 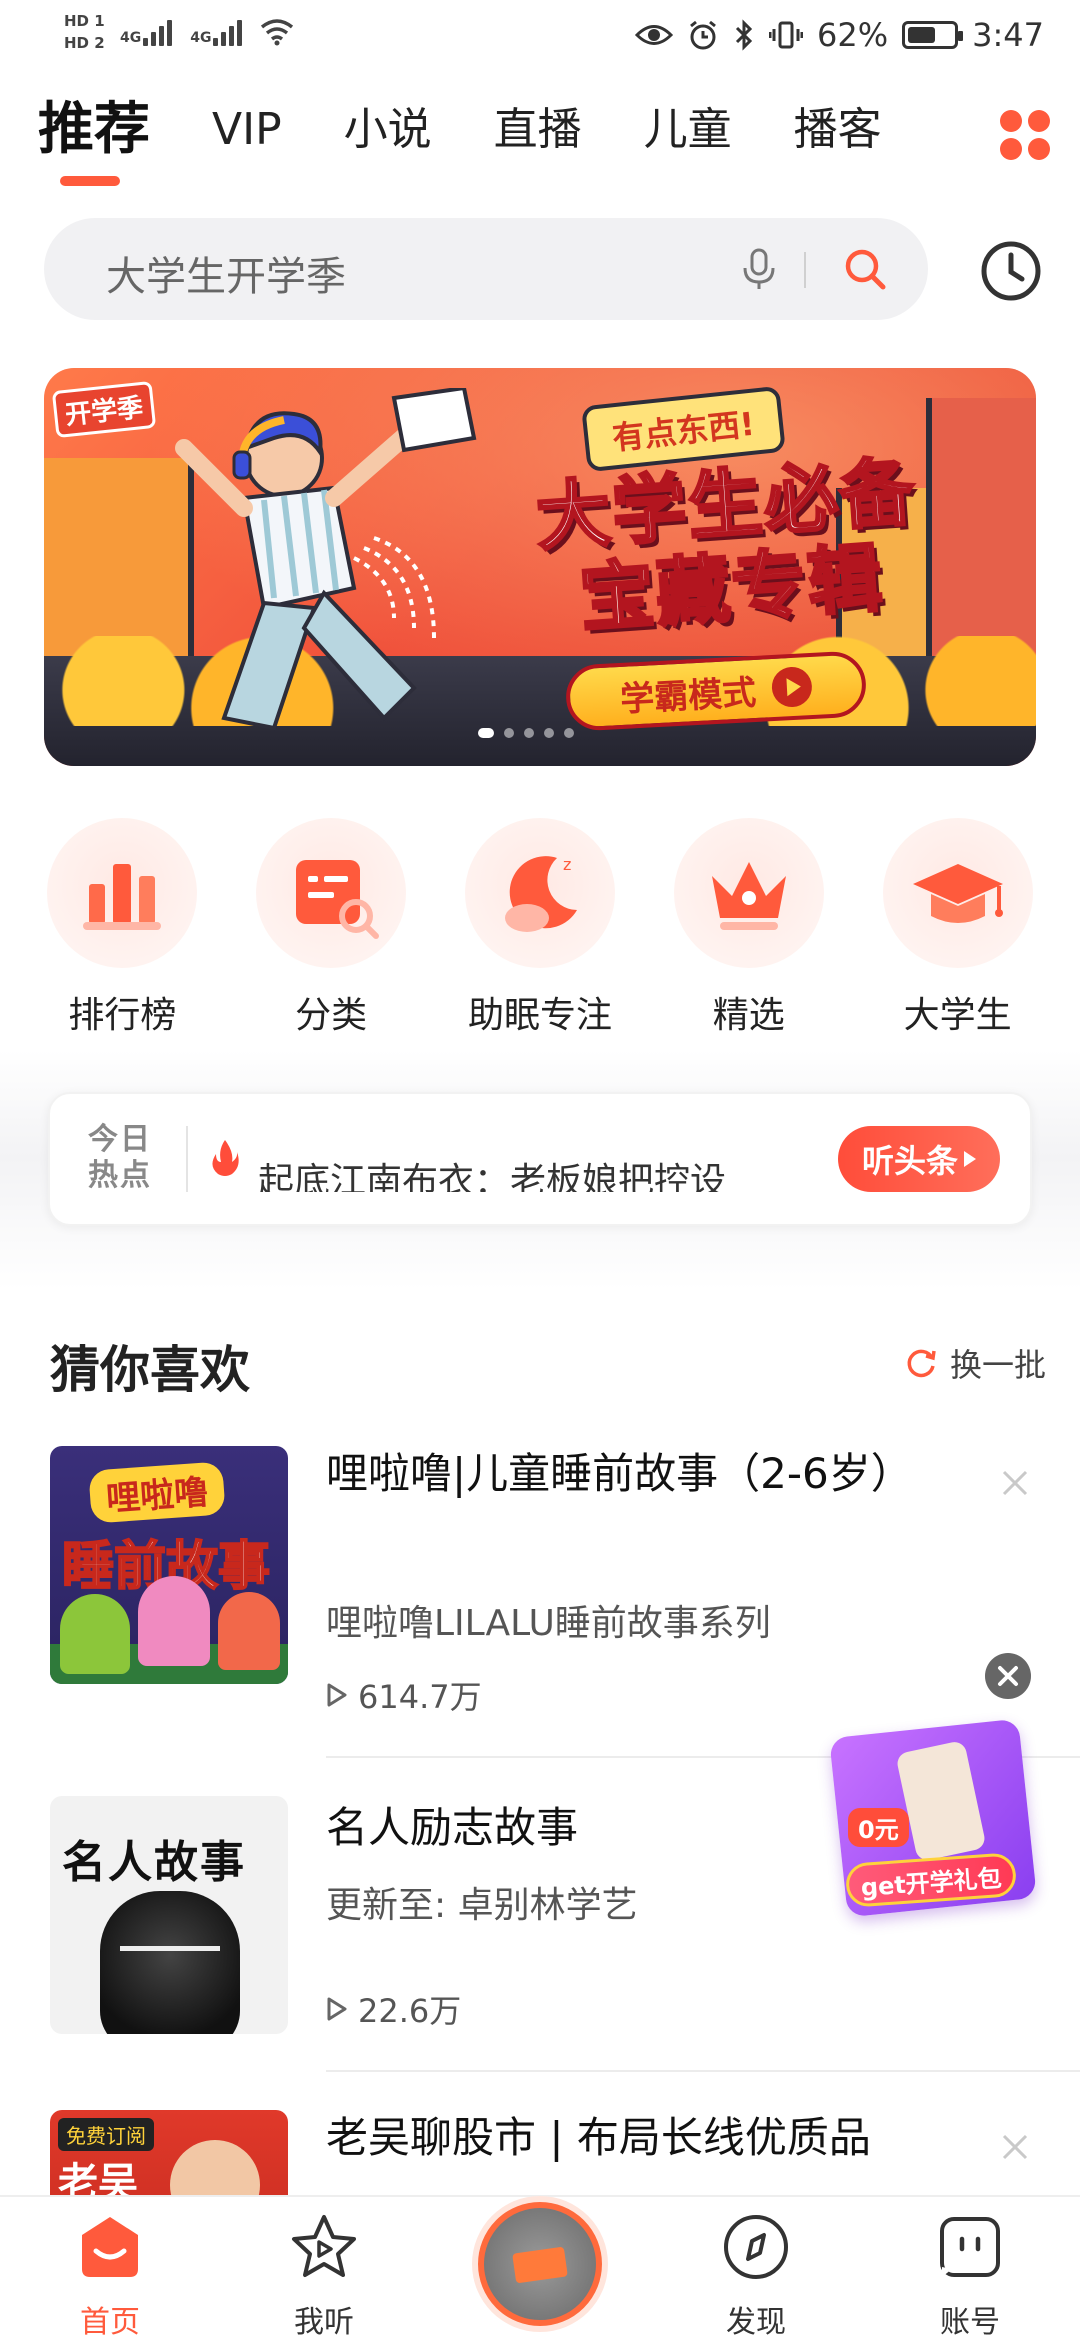 I want to click on refresh-button: 换一批, so click(x=975, y=1363).